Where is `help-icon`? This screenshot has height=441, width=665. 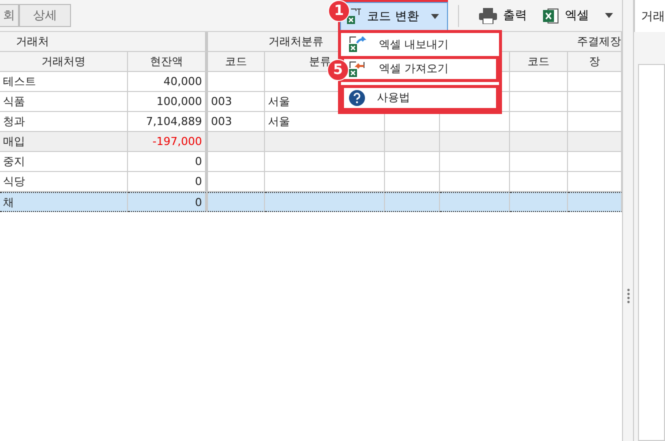 help-icon is located at coordinates (357, 98).